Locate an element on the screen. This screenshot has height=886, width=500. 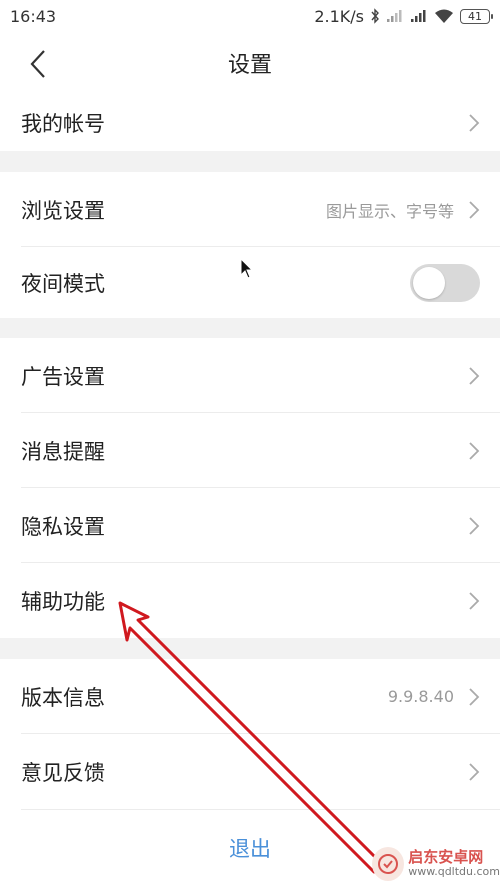
settings-item-label: 隐私设置 is located at coordinates (63, 526).